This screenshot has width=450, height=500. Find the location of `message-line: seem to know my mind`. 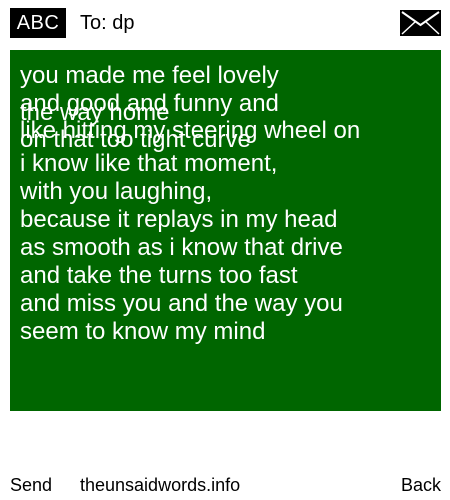

message-line: seem to know my mind is located at coordinates (143, 331).